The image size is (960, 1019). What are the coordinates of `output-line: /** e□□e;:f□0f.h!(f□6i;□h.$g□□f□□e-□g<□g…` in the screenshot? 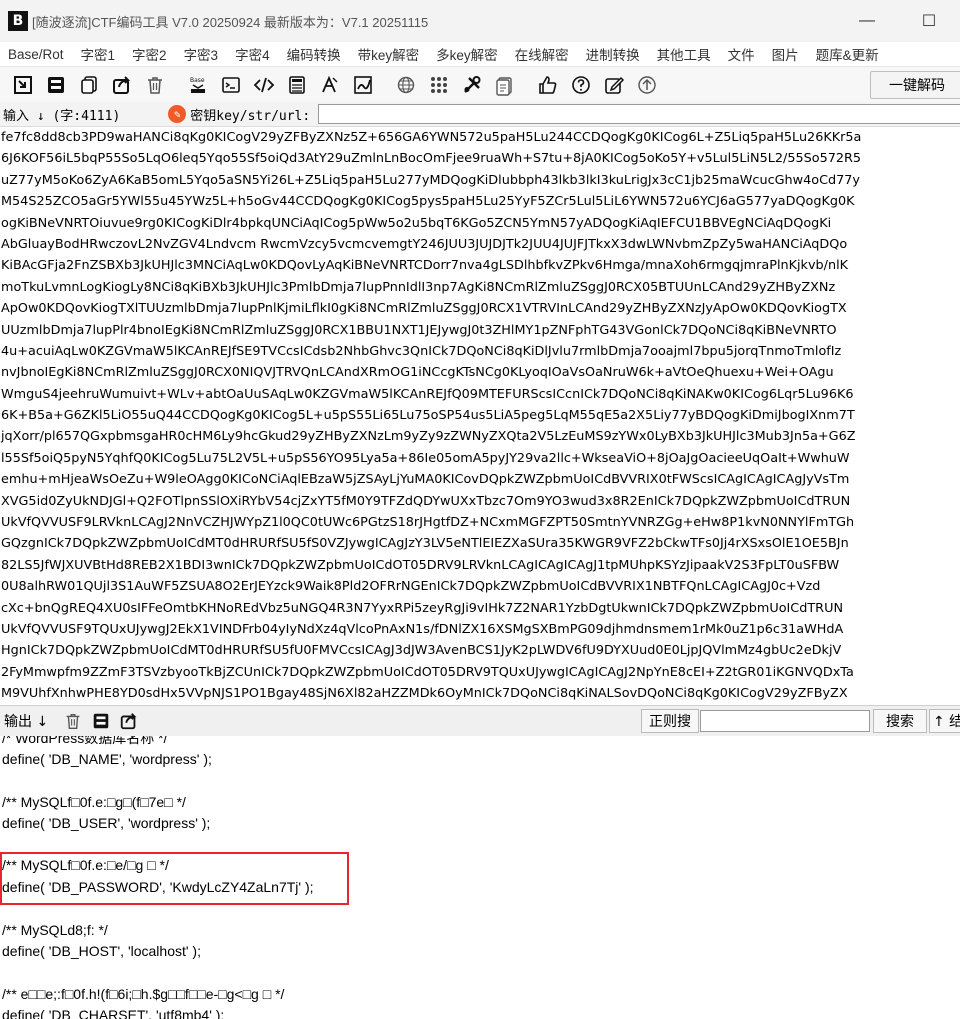 It's located at (143, 994).